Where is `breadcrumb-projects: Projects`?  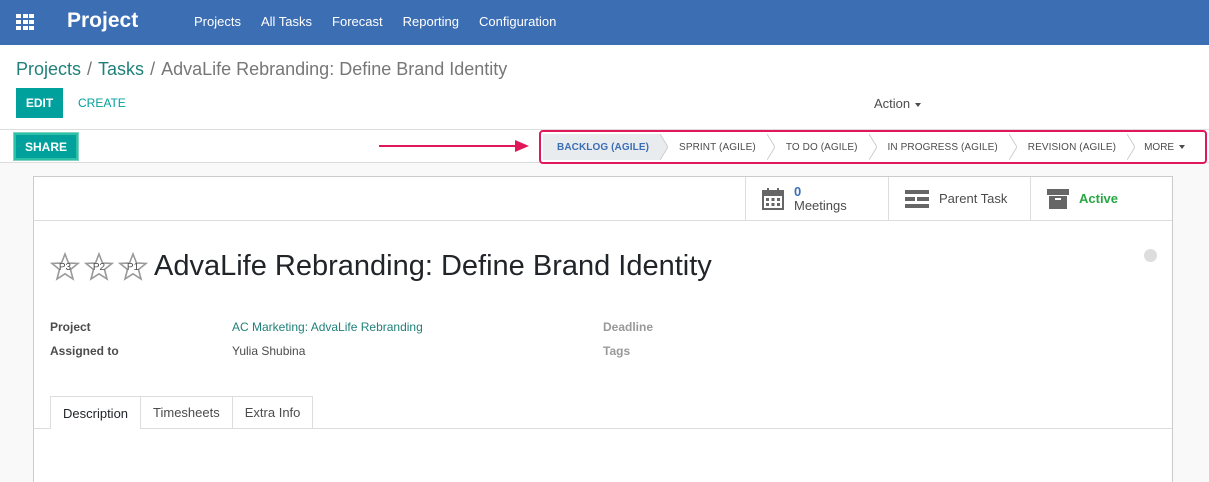 breadcrumb-projects: Projects is located at coordinates (48, 69).